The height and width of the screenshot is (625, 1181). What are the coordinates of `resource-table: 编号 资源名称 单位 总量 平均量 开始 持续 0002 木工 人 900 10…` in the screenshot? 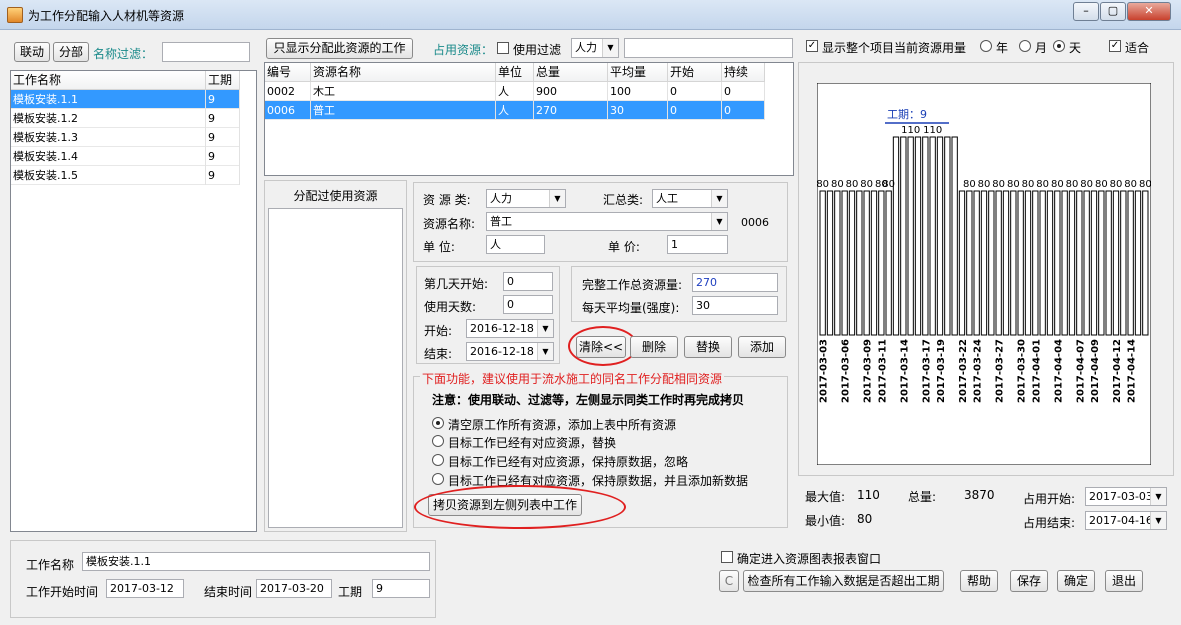 It's located at (529, 119).